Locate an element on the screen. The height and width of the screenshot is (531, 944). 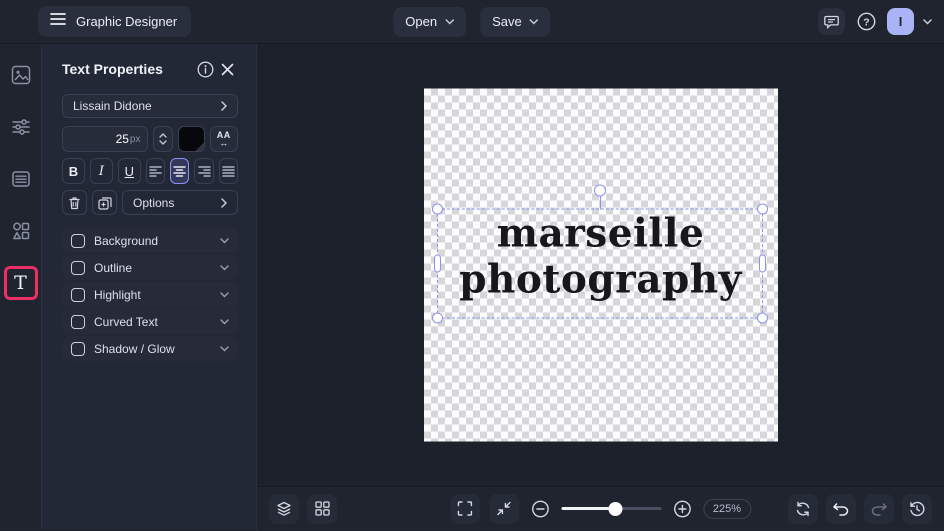
resize-handle-bottom-left is located at coordinates (437, 318).